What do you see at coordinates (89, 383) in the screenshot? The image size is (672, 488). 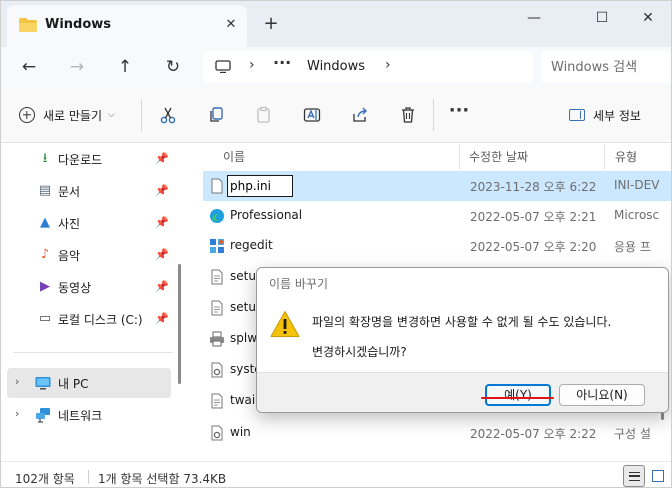 I see `sidebar-item-this-pc: › 내 PC` at bounding box center [89, 383].